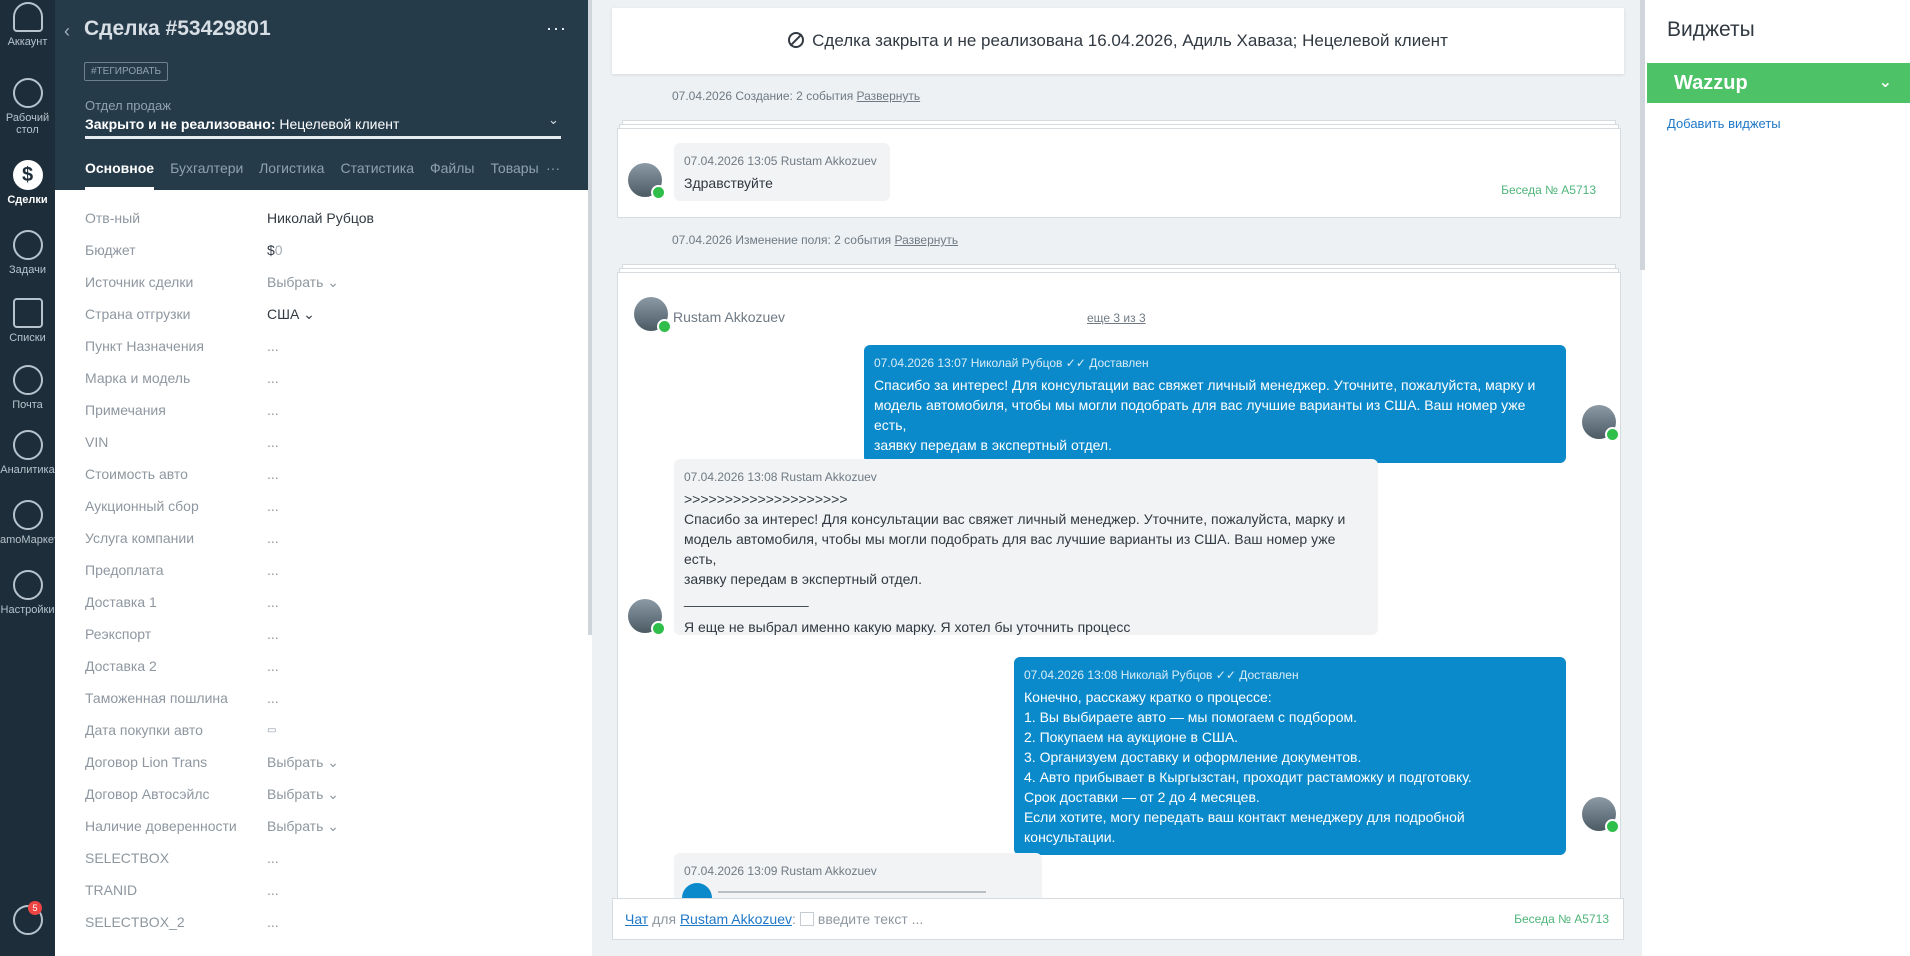  I want to click on select-source: Выбрать ⌄, so click(303, 282).